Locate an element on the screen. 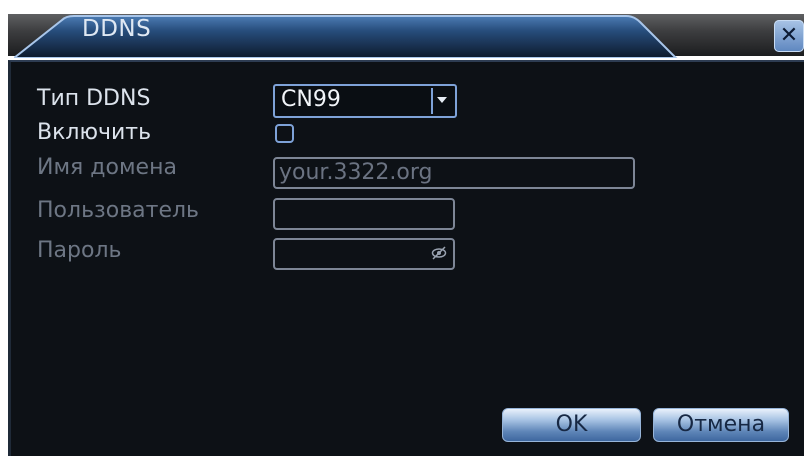 This screenshot has height=456, width=804. dialog-title: DDNS is located at coordinates (117, 29).